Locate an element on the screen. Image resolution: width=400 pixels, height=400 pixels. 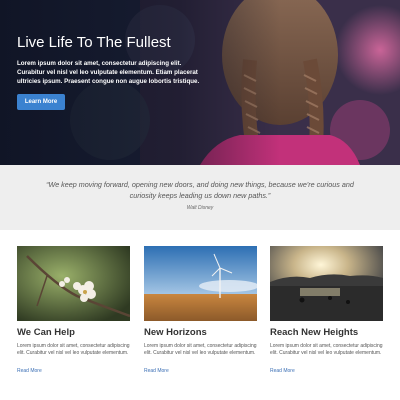
card-title: We Can Help is located at coordinates (46, 332).